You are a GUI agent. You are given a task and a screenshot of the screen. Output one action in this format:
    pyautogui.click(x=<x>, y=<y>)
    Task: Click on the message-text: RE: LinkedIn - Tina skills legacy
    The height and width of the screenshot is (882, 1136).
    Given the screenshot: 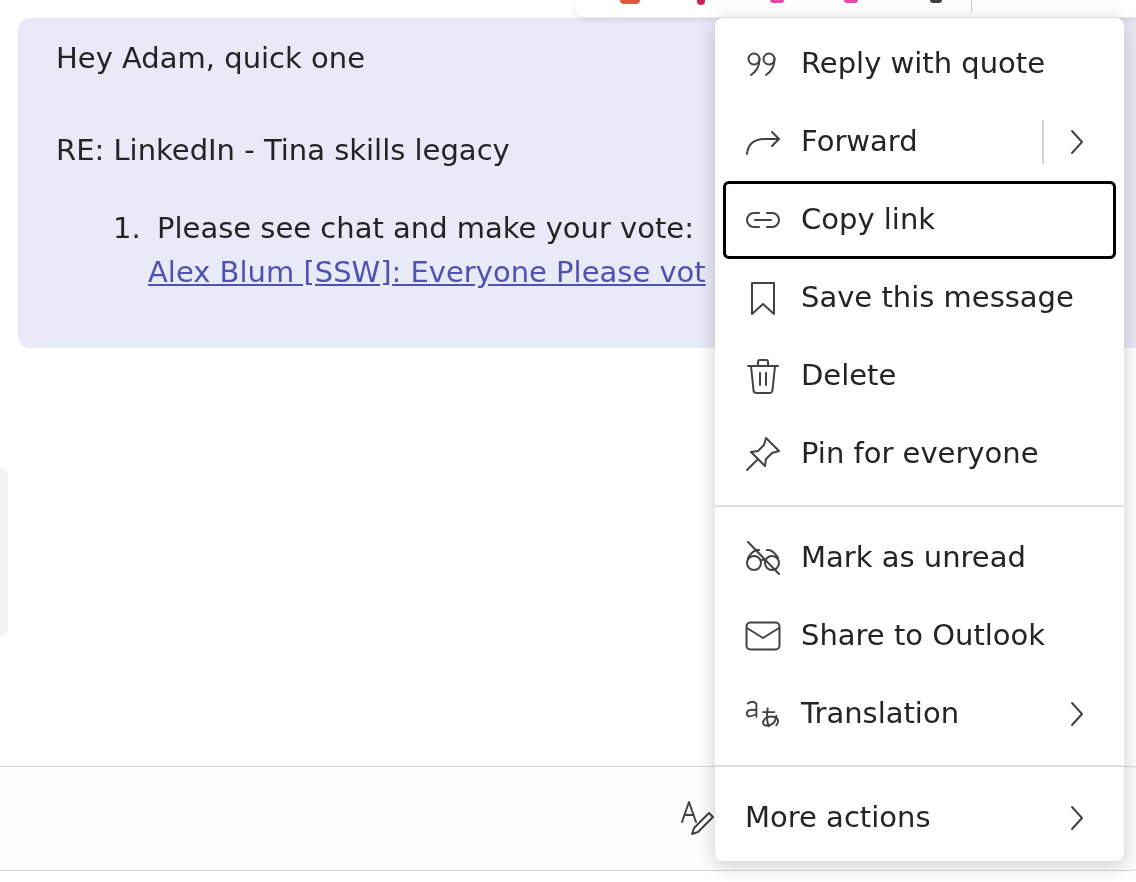 What is the action you would take?
    pyautogui.click(x=283, y=150)
    